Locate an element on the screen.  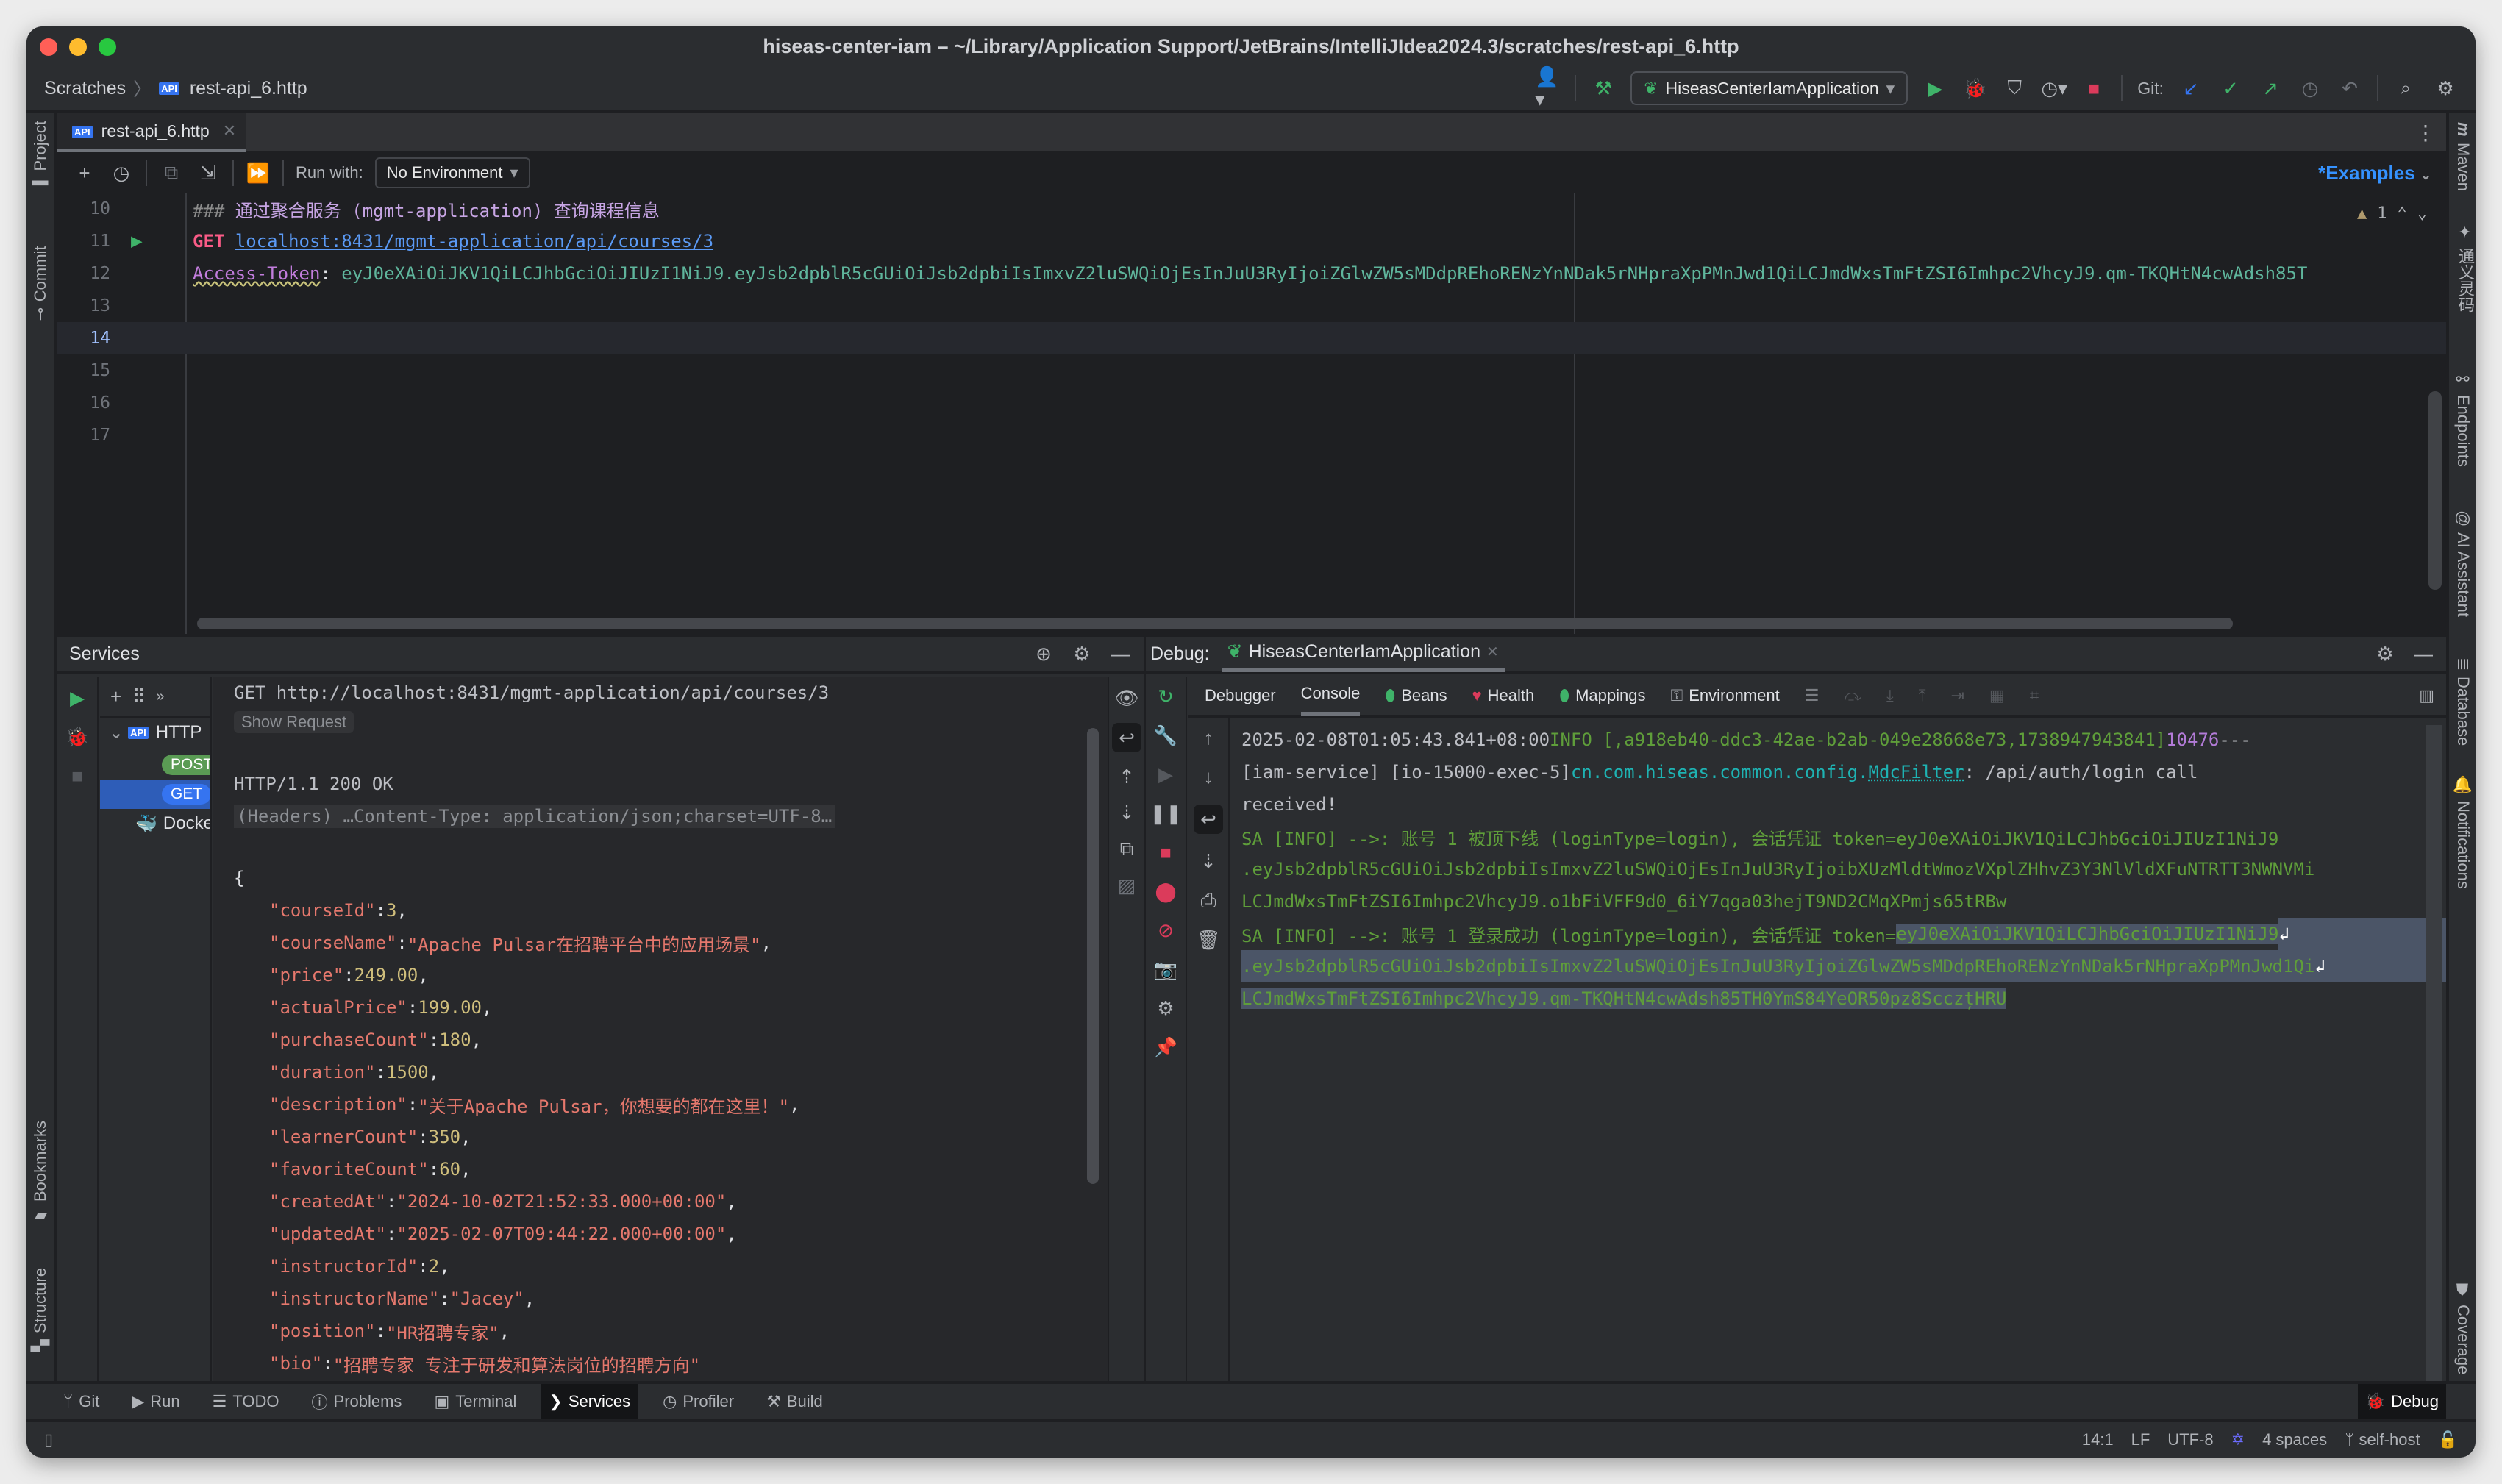
zoom-window-button is located at coordinates (107, 47).